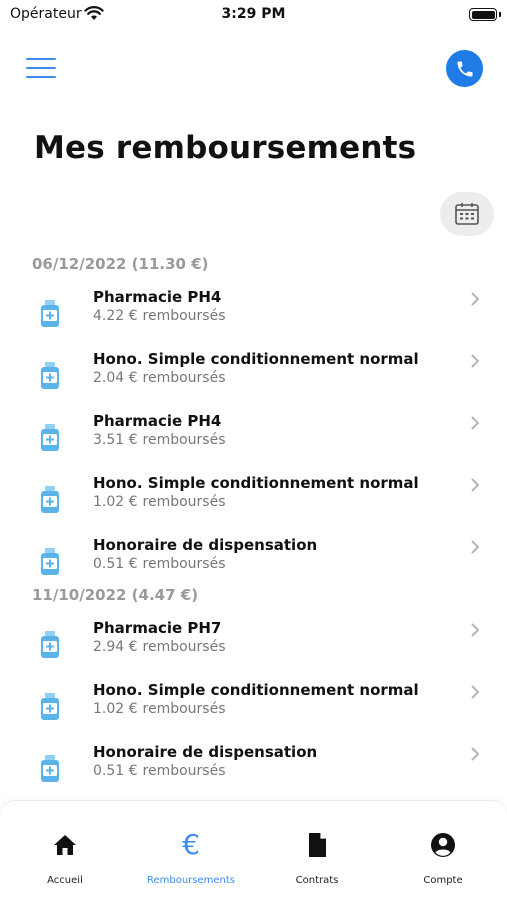  I want to click on hamburger-menu-icon, so click(41, 68).